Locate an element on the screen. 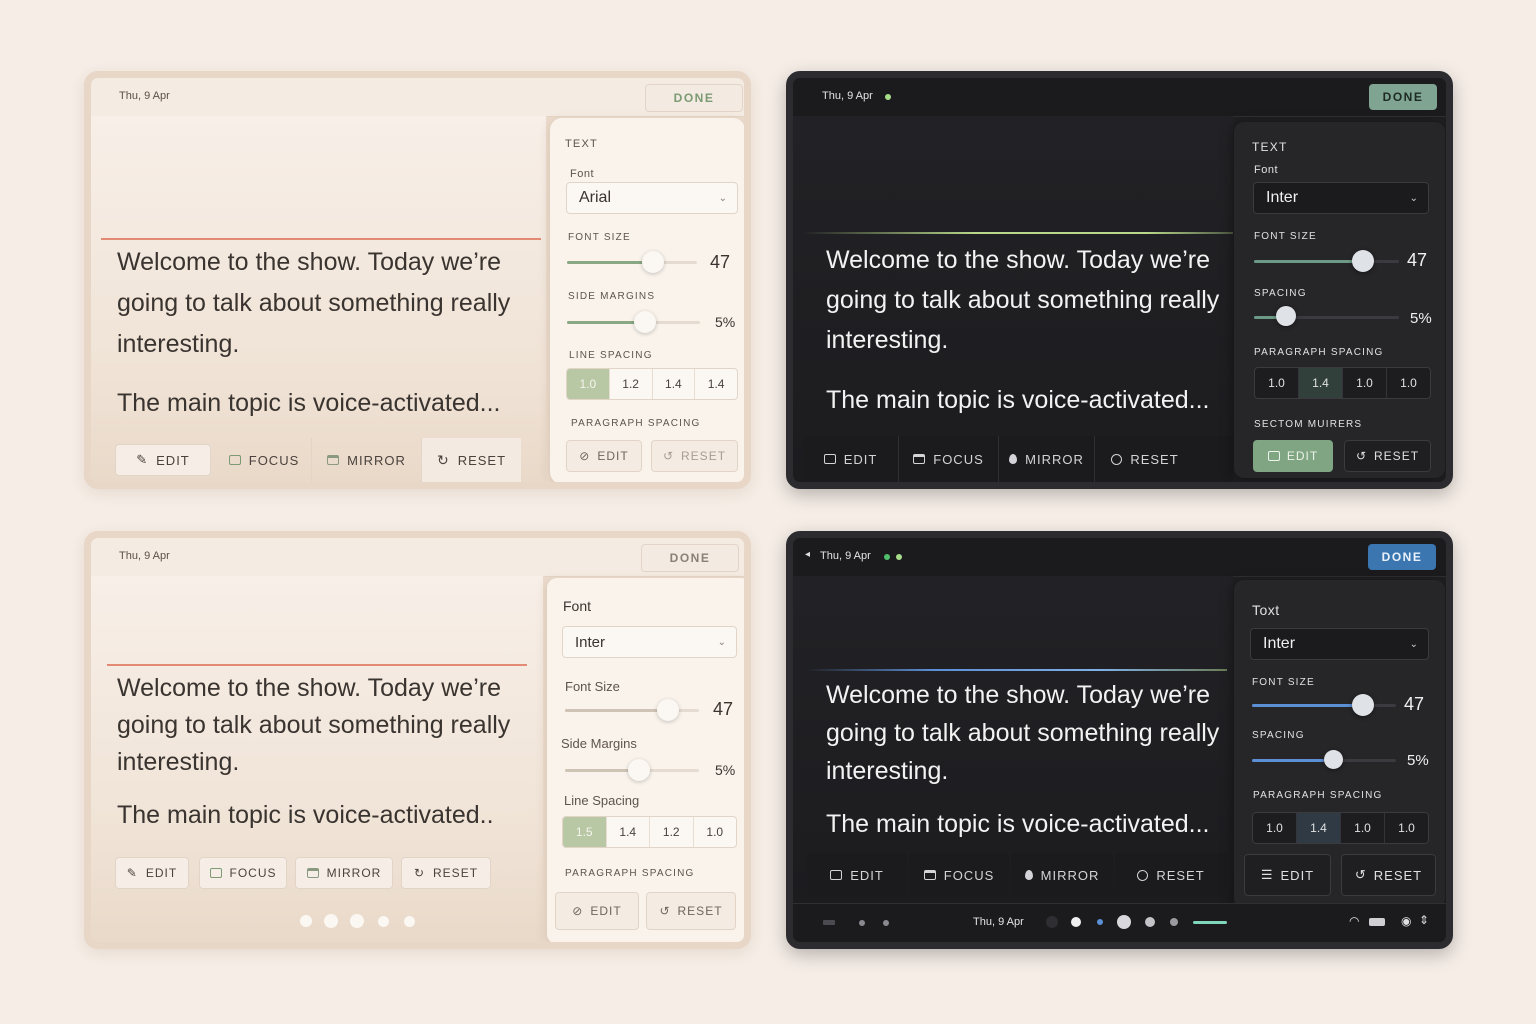  line-spacing-option: 1.5 is located at coordinates (584, 832).